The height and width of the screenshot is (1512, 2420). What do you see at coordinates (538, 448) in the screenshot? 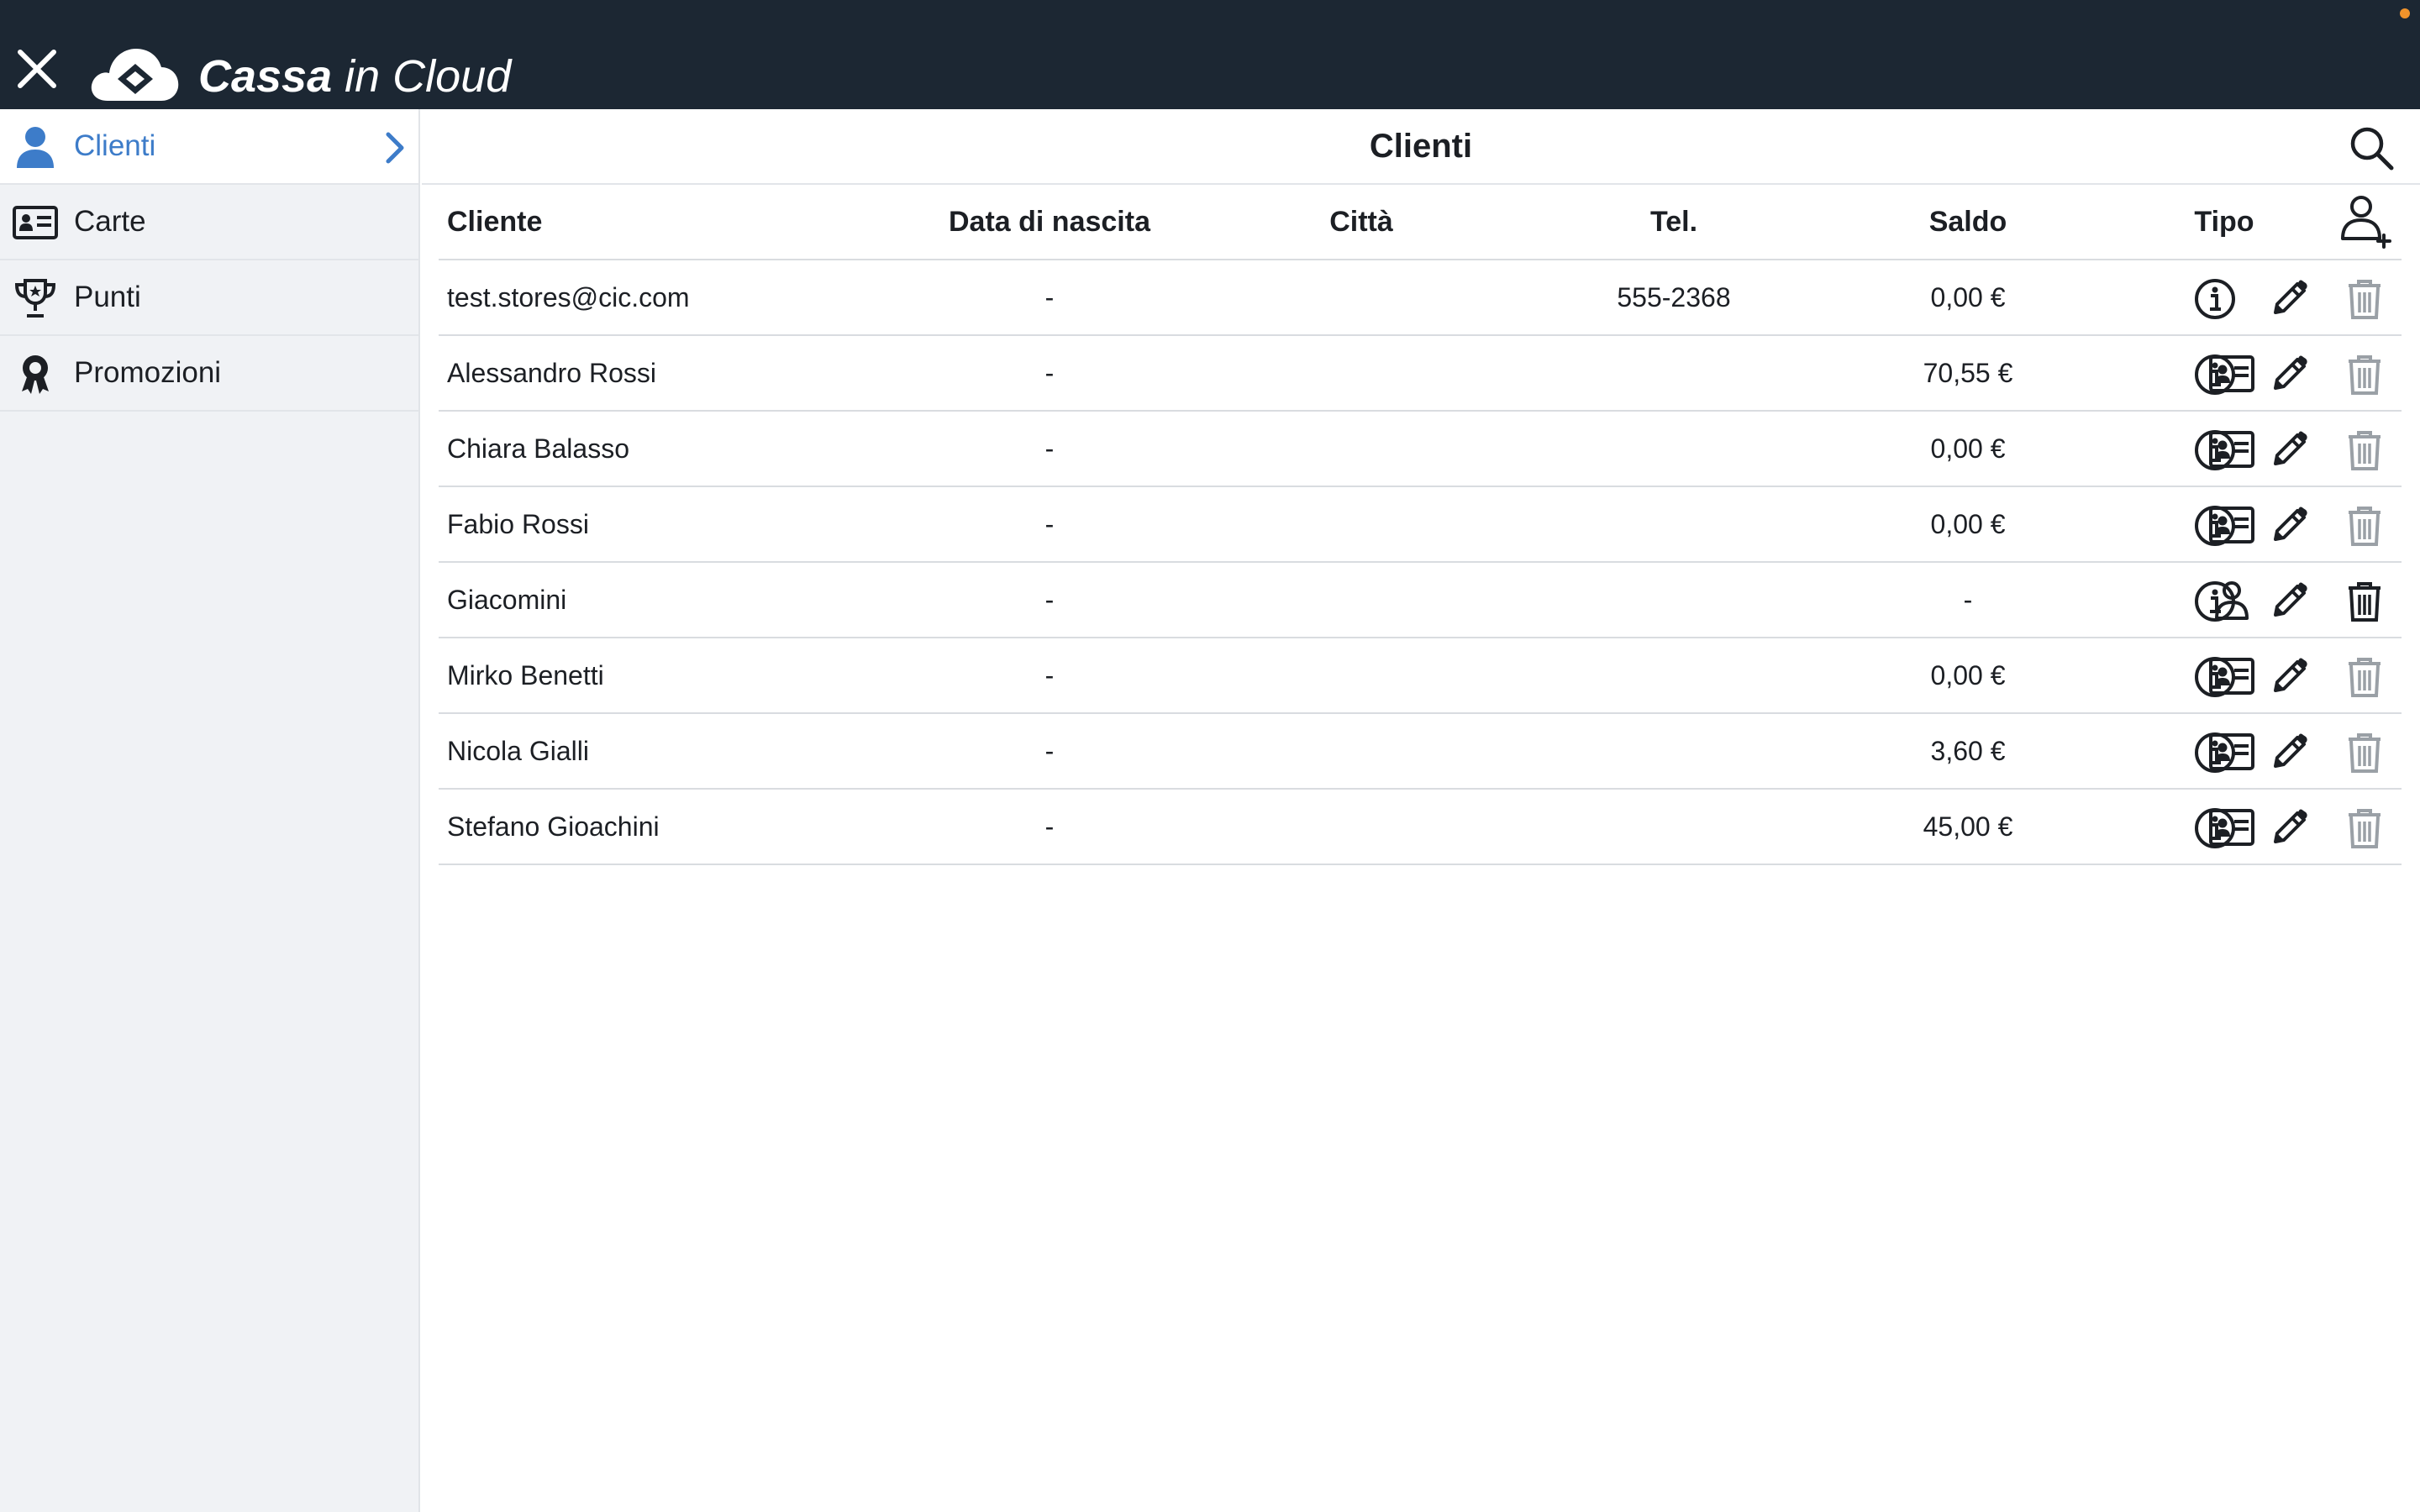
I see `client-name: Chiara Balasso` at bounding box center [538, 448].